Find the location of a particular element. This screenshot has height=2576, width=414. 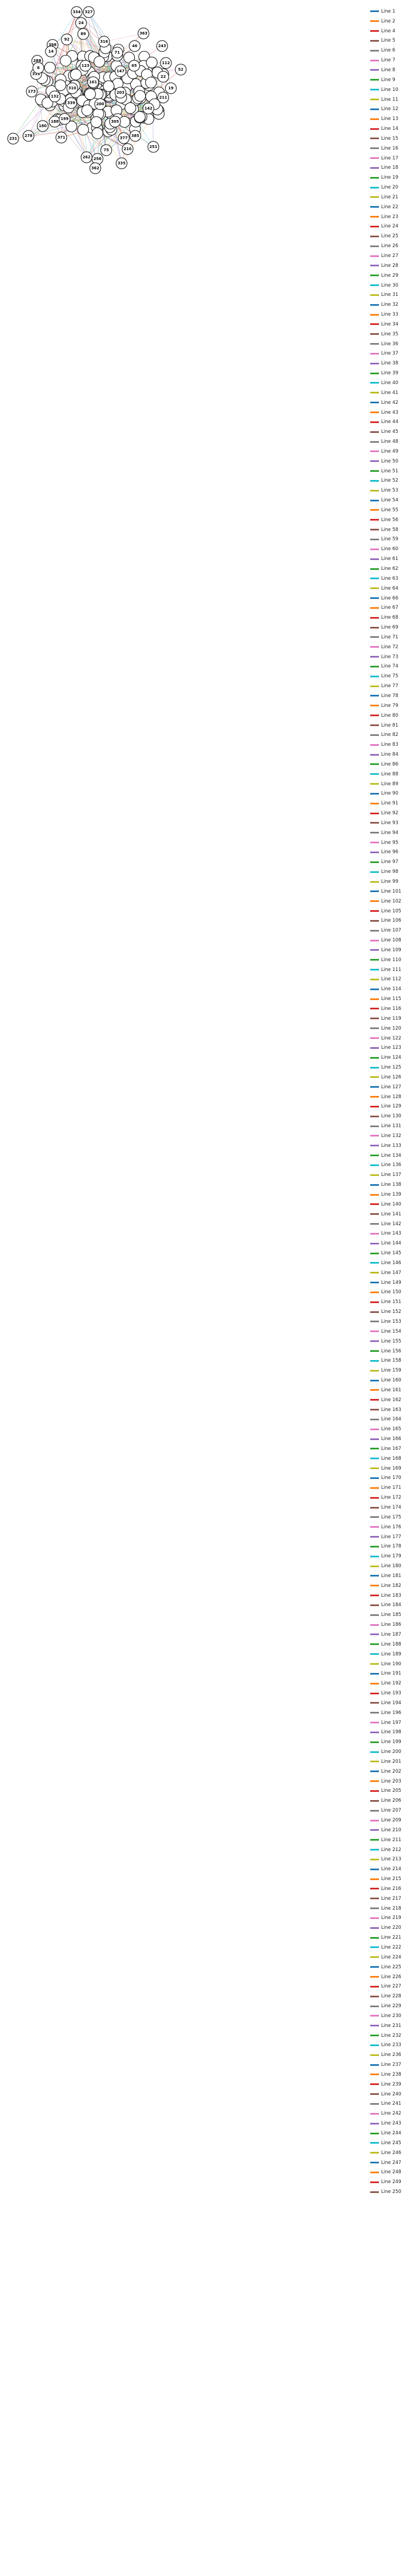

legend-label: Line 82 is located at coordinates (390, 735).